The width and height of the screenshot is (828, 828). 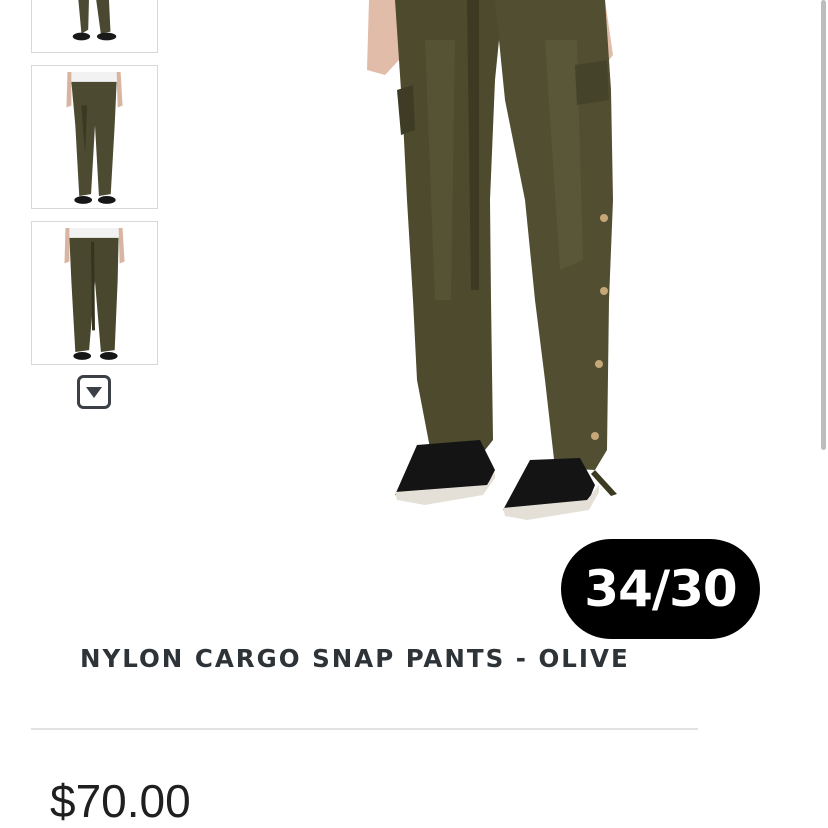 I want to click on product-title: NYLON CARGO SNAP PANTS - OLIVE, so click(x=355, y=658).